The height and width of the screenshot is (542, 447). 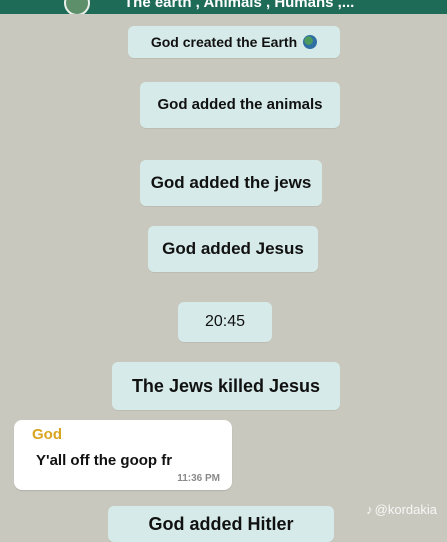 I want to click on message-text: Y'all off the goop fr, so click(x=104, y=460).